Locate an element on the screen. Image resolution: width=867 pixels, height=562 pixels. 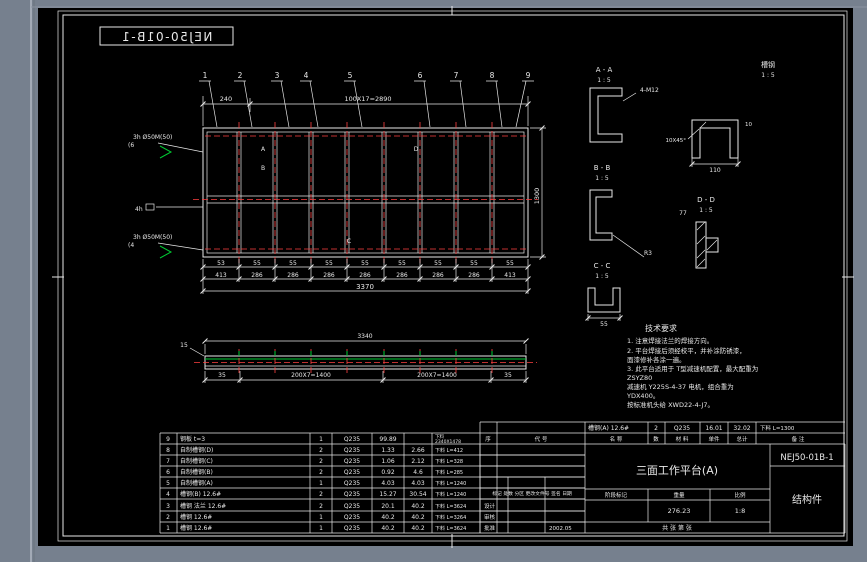
cell-seq: 6 is located at coordinates (168, 472).